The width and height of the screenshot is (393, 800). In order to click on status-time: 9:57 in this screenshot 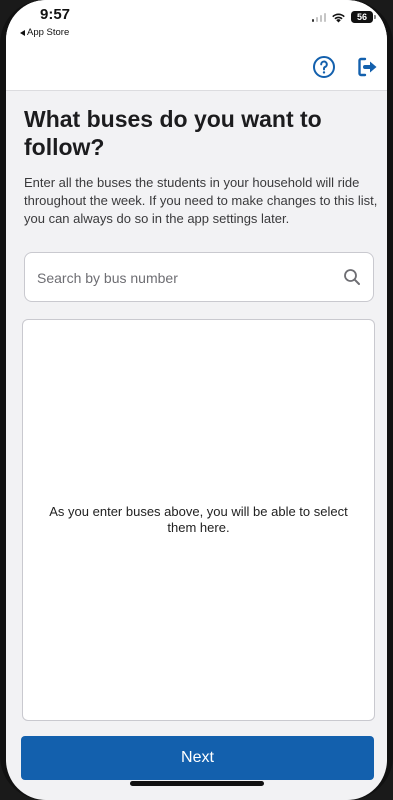, I will do `click(55, 14)`.